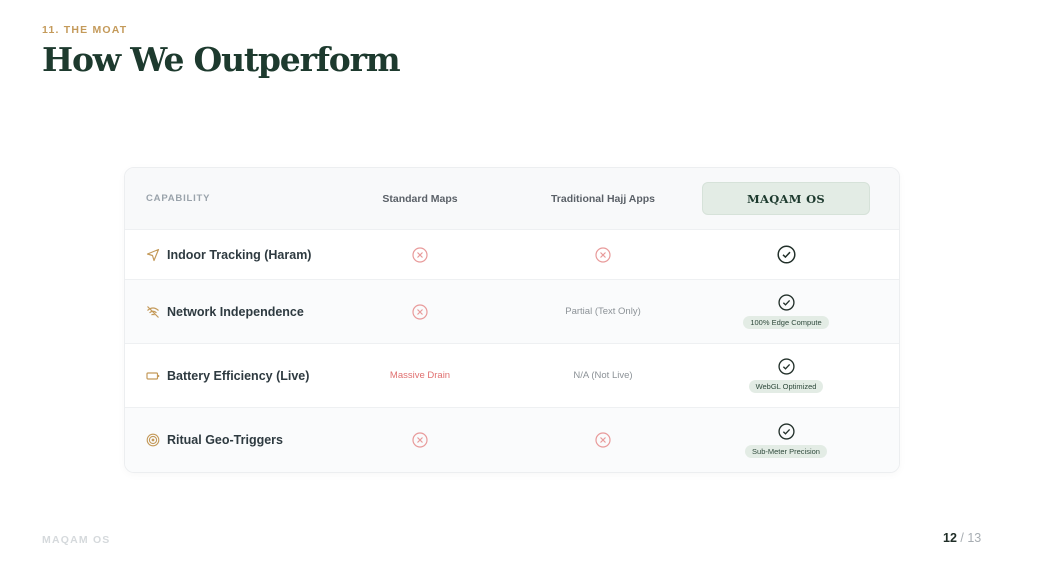 The image size is (1054, 580). What do you see at coordinates (221, 59) in the screenshot?
I see `page-title: How We Outperform` at bounding box center [221, 59].